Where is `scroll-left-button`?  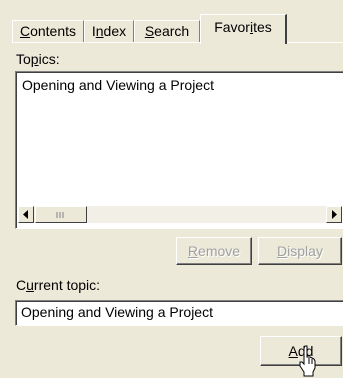 scroll-left-button is located at coordinates (26, 214).